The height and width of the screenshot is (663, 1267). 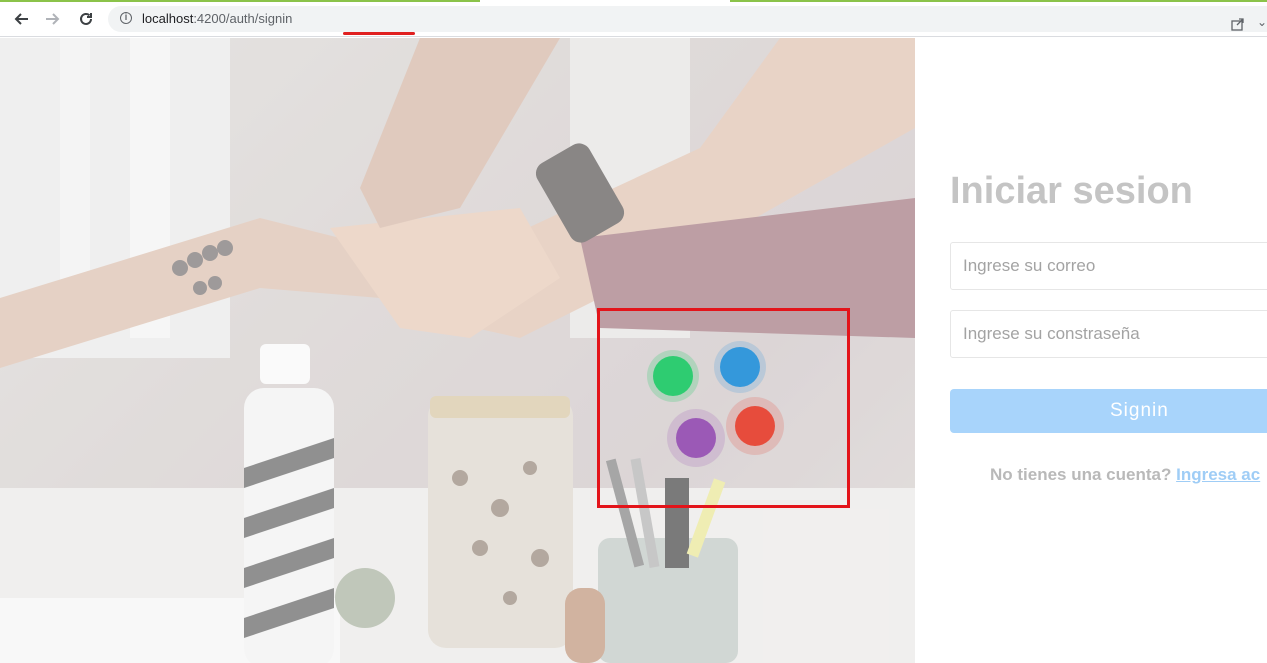 What do you see at coordinates (1238, 24) in the screenshot?
I see `share-icon` at bounding box center [1238, 24].